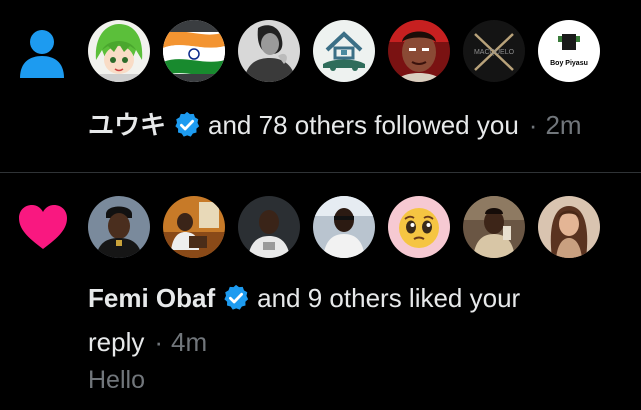 The height and width of the screenshot is (410, 641). What do you see at coordinates (43, 227) in the screenshot?
I see `heart-icon` at bounding box center [43, 227].